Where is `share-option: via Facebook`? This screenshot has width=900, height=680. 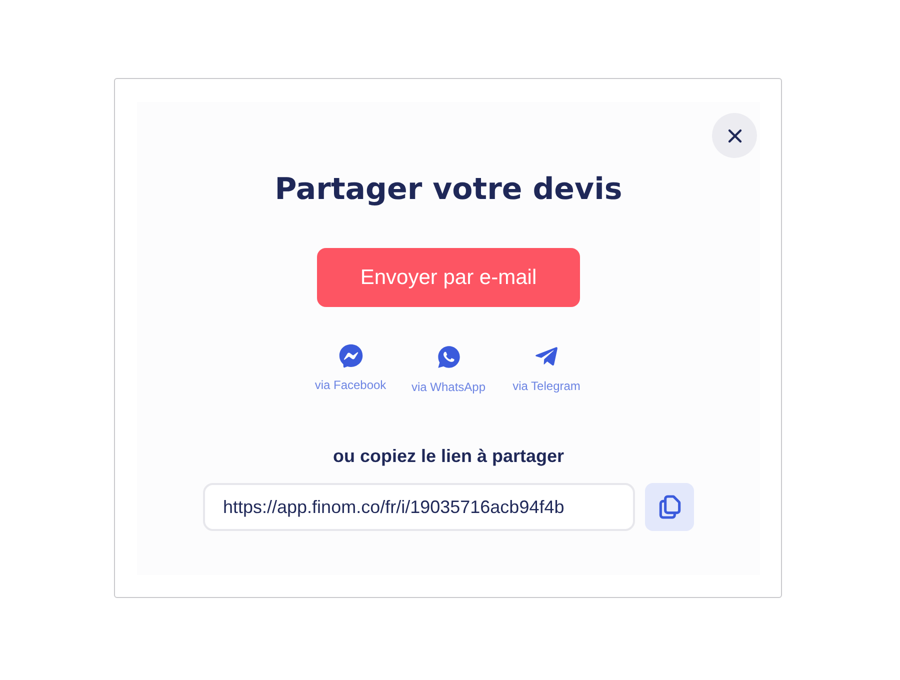 share-option: via Facebook is located at coordinates (350, 369).